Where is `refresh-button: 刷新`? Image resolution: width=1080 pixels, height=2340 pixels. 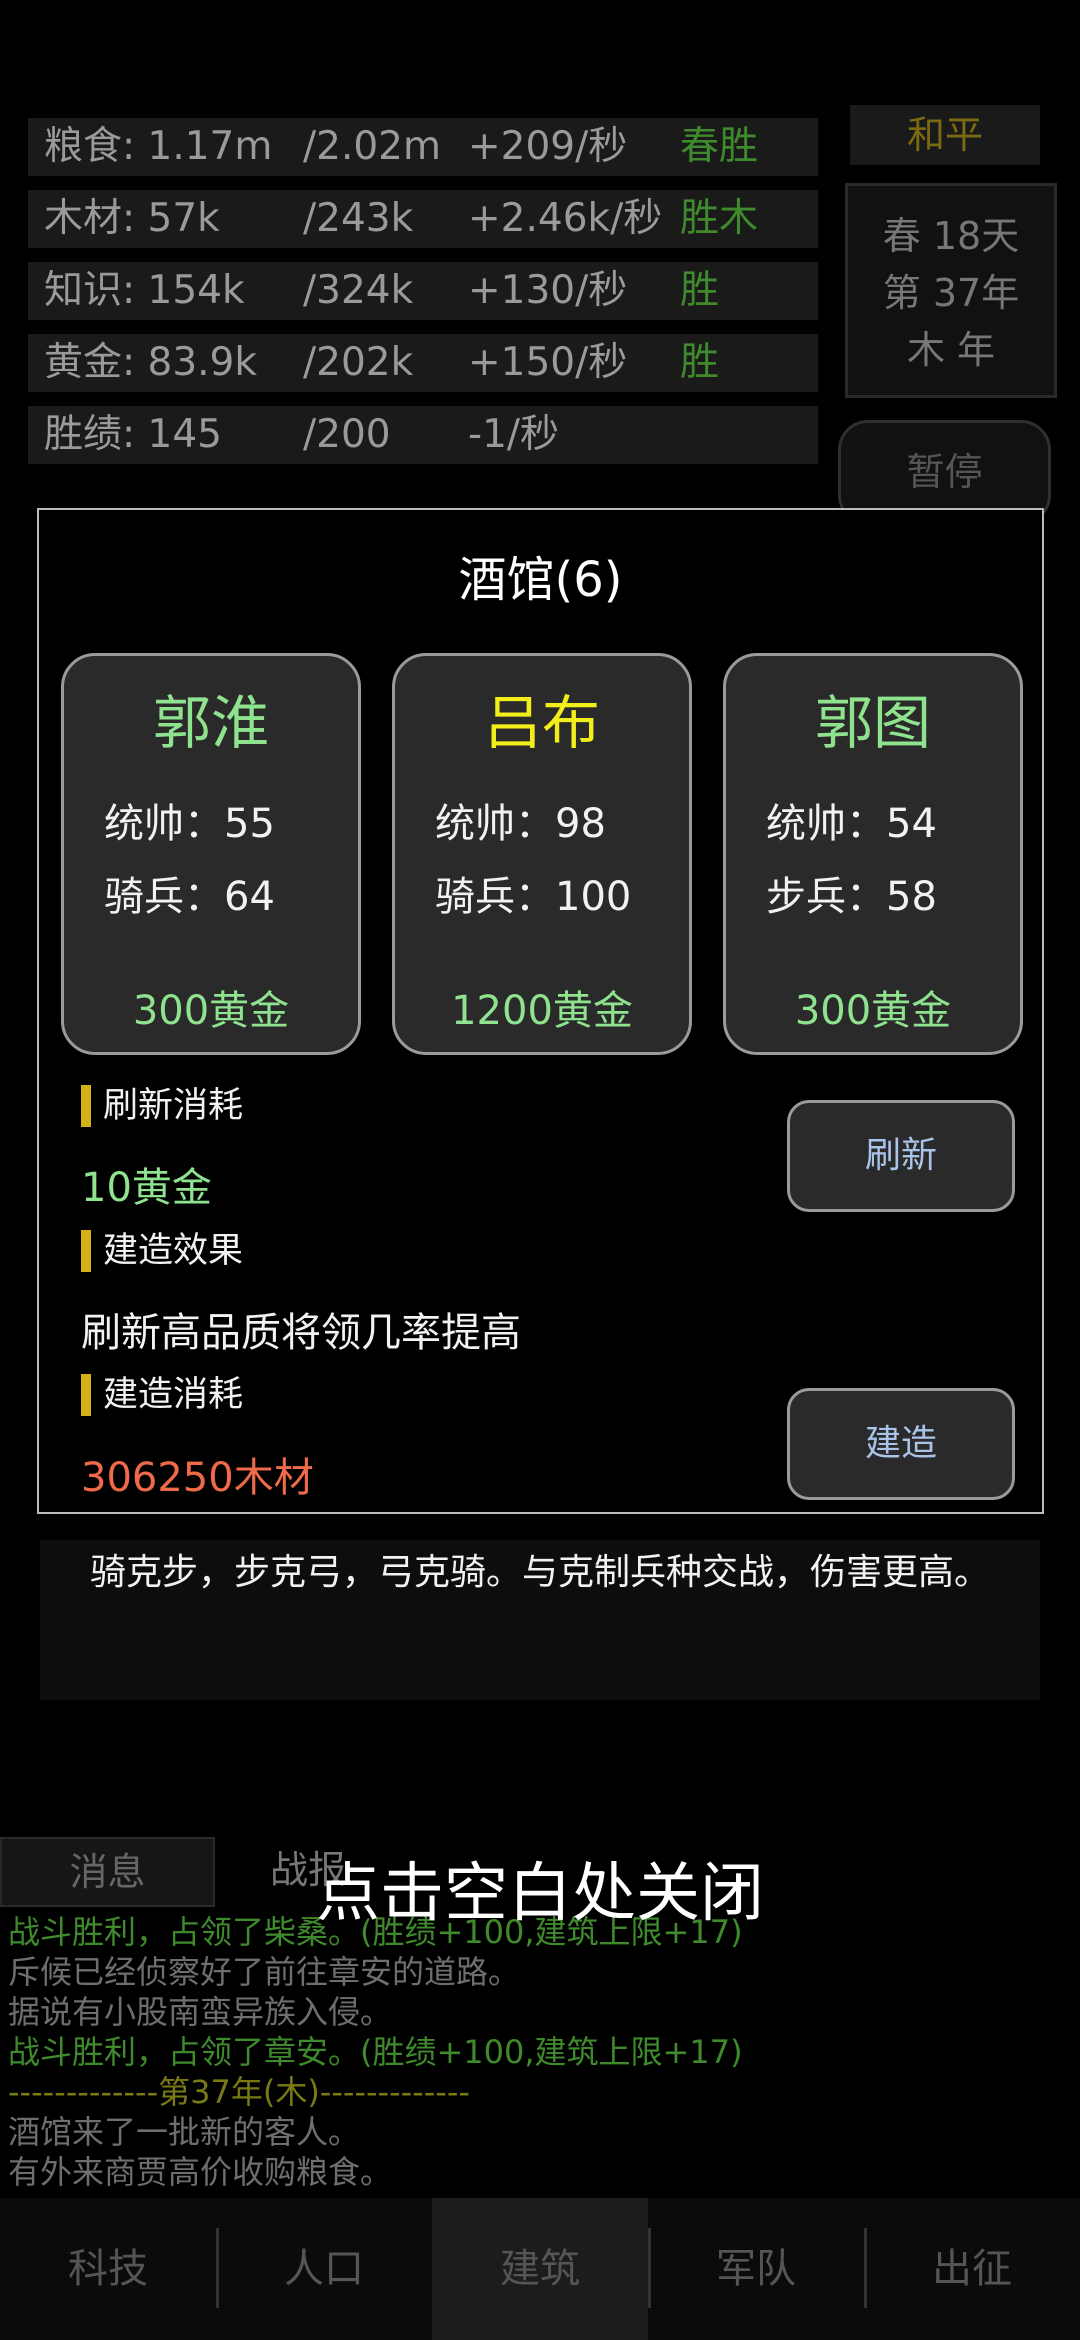
refresh-button: 刷新 is located at coordinates (901, 1156).